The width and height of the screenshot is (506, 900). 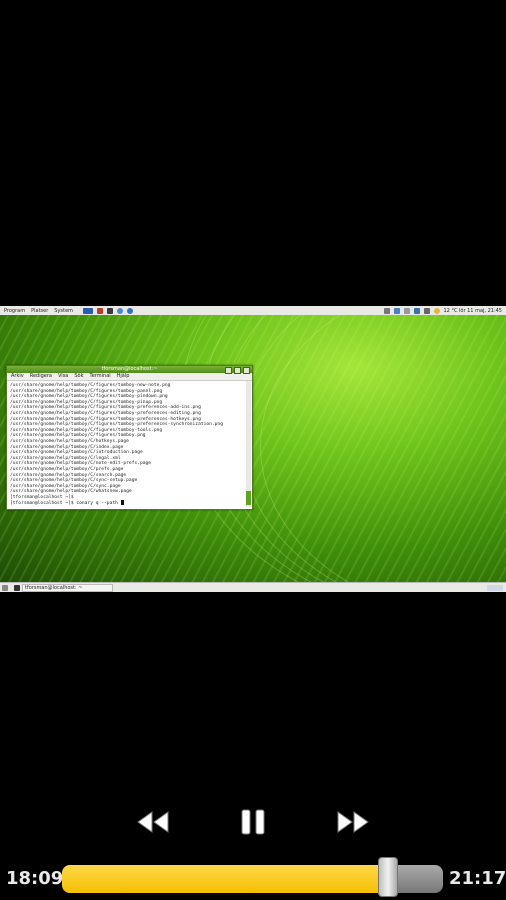 I want to click on taskbar-item-terminal: tforsman@localhost: ~, so click(x=68, y=588).